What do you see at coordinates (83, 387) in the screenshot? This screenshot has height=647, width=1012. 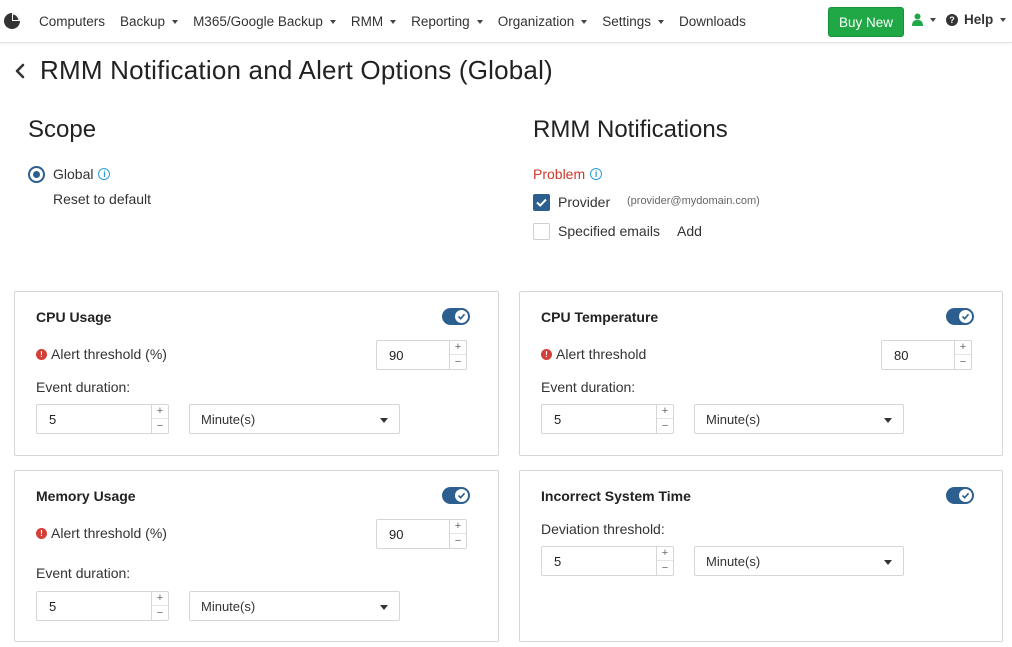 I see `cpu-usage-duration-label: Event duration:` at bounding box center [83, 387].